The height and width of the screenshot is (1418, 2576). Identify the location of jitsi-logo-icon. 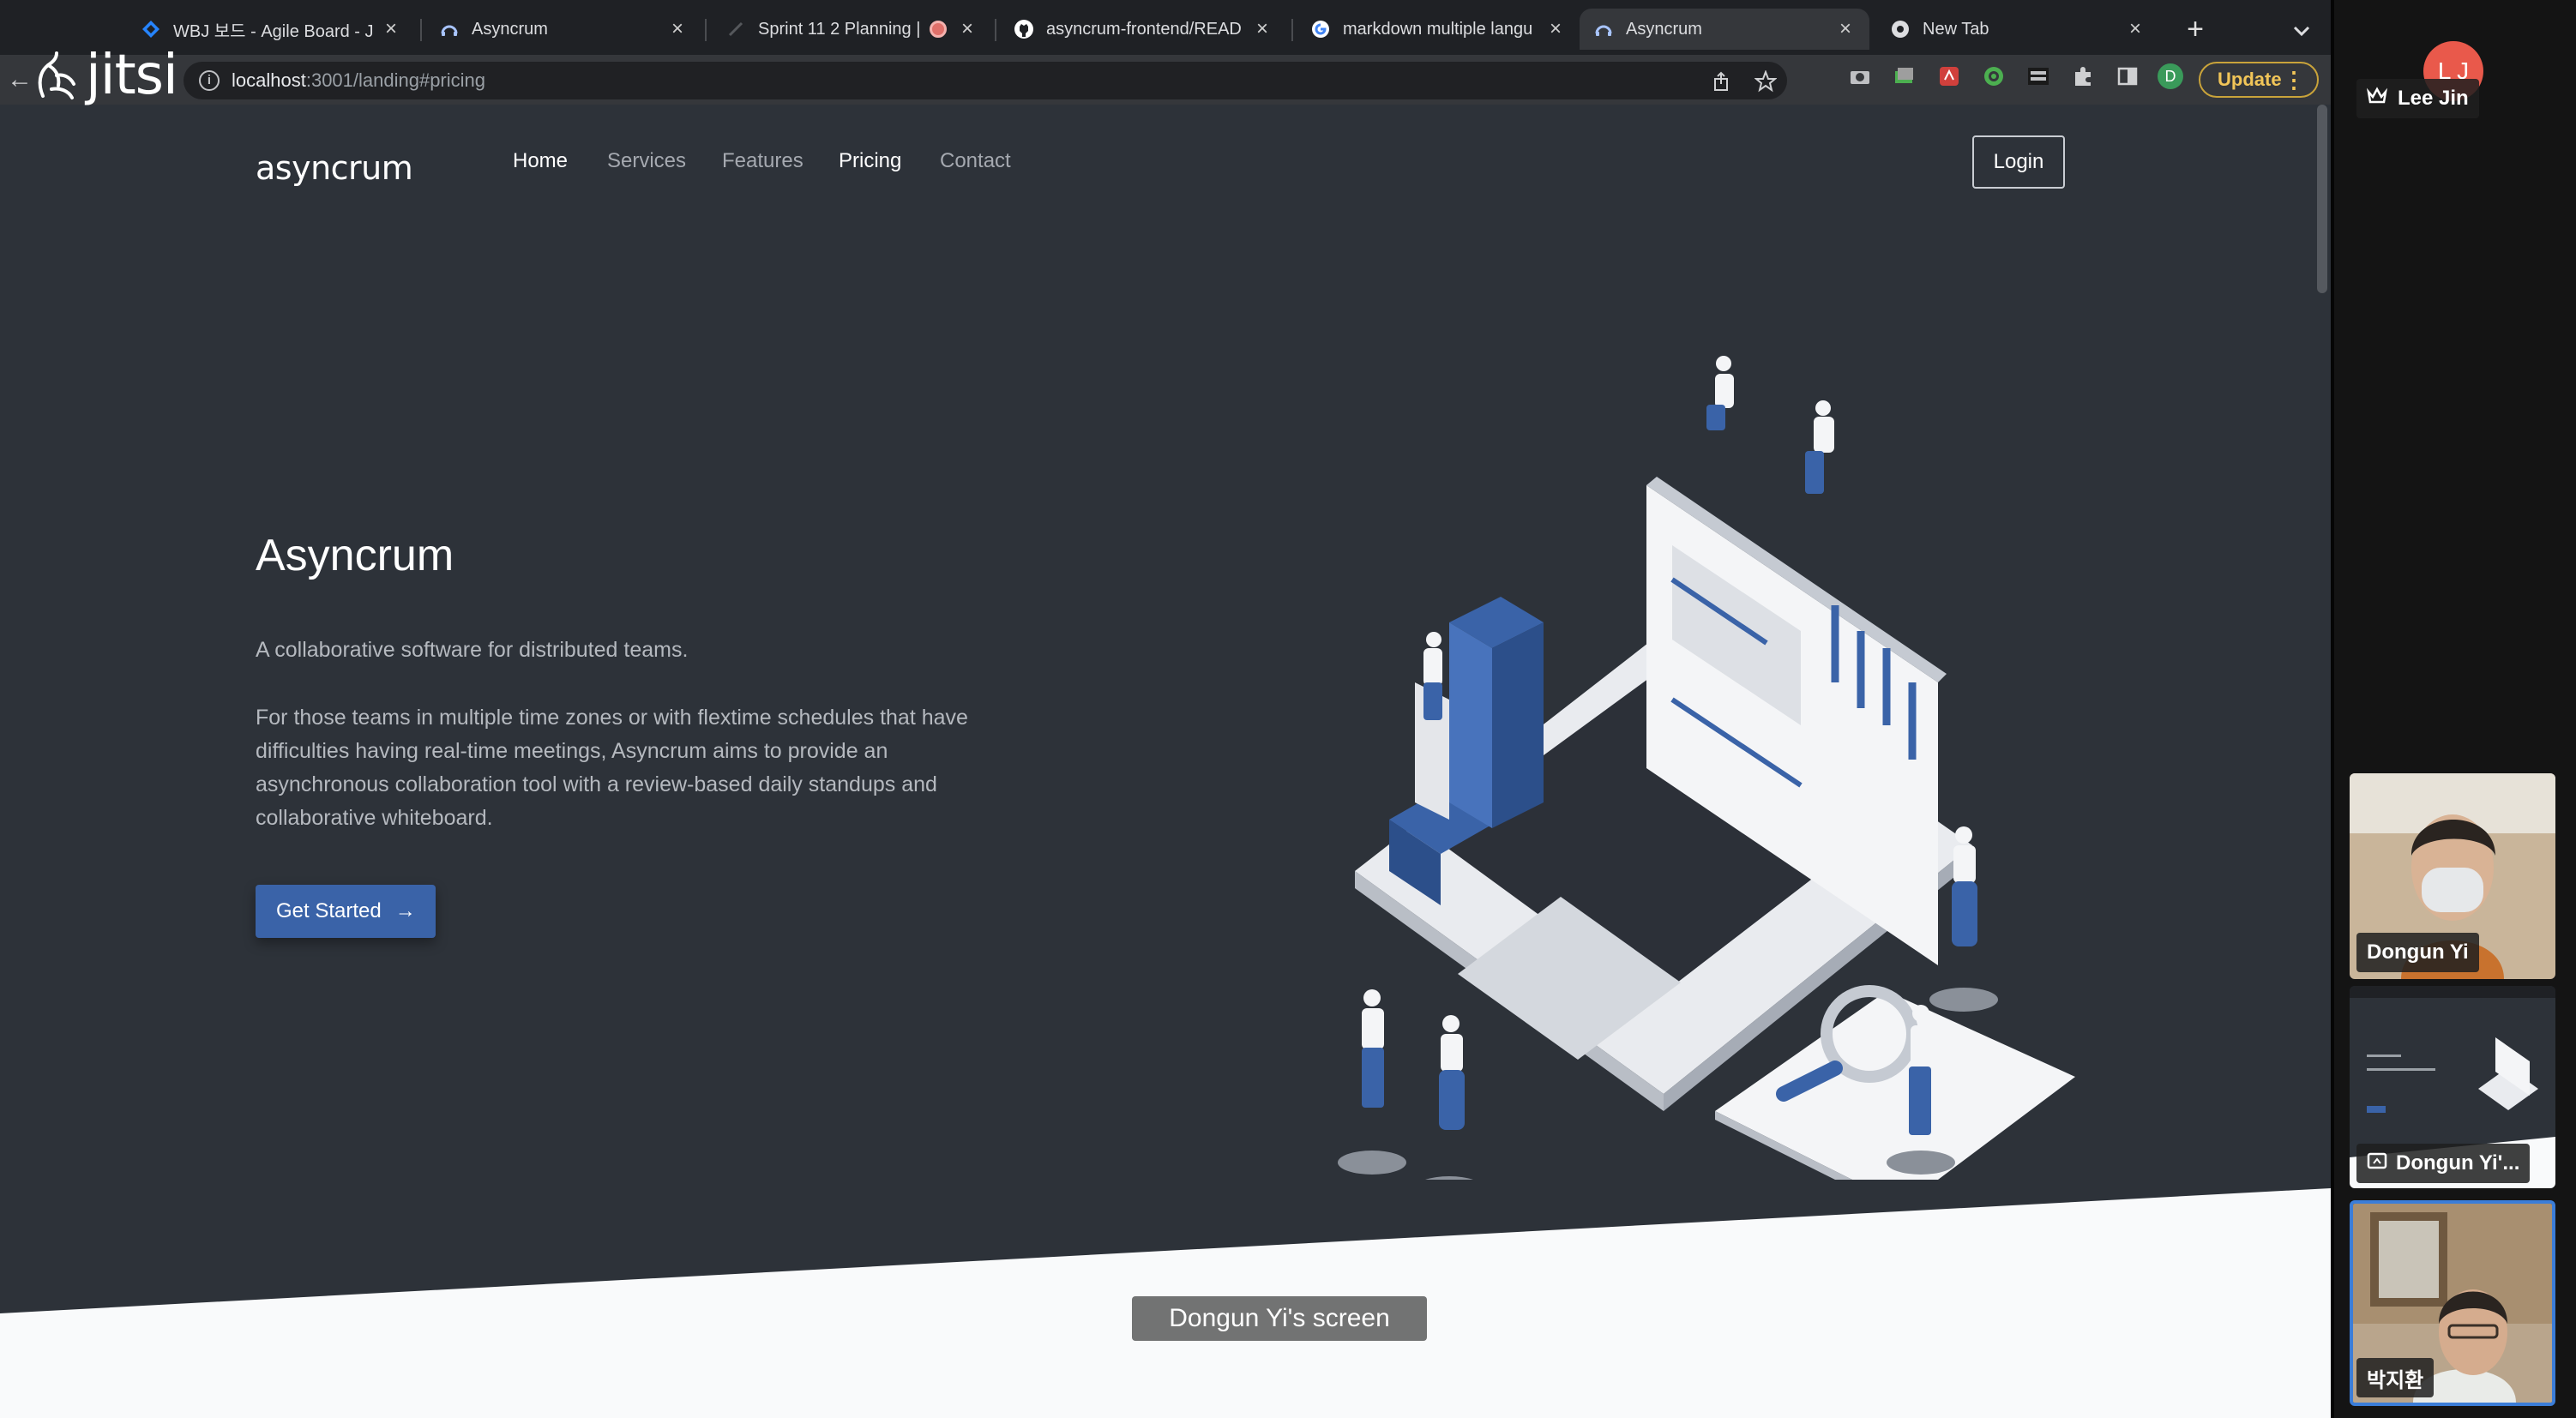
(57, 75).